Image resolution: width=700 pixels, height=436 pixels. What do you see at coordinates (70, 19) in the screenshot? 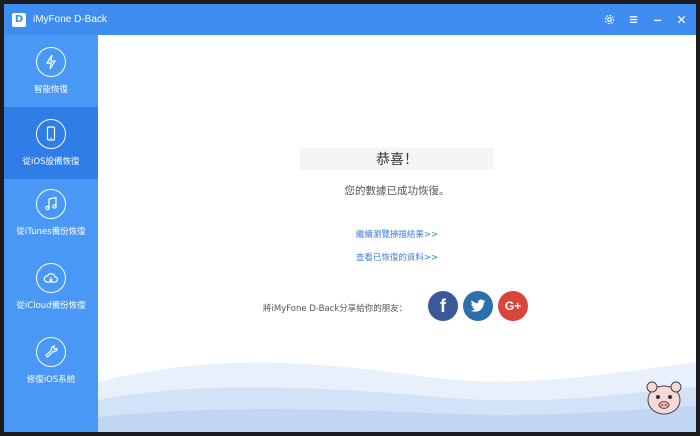
I see `app-title: iMyFone D-Back` at bounding box center [70, 19].